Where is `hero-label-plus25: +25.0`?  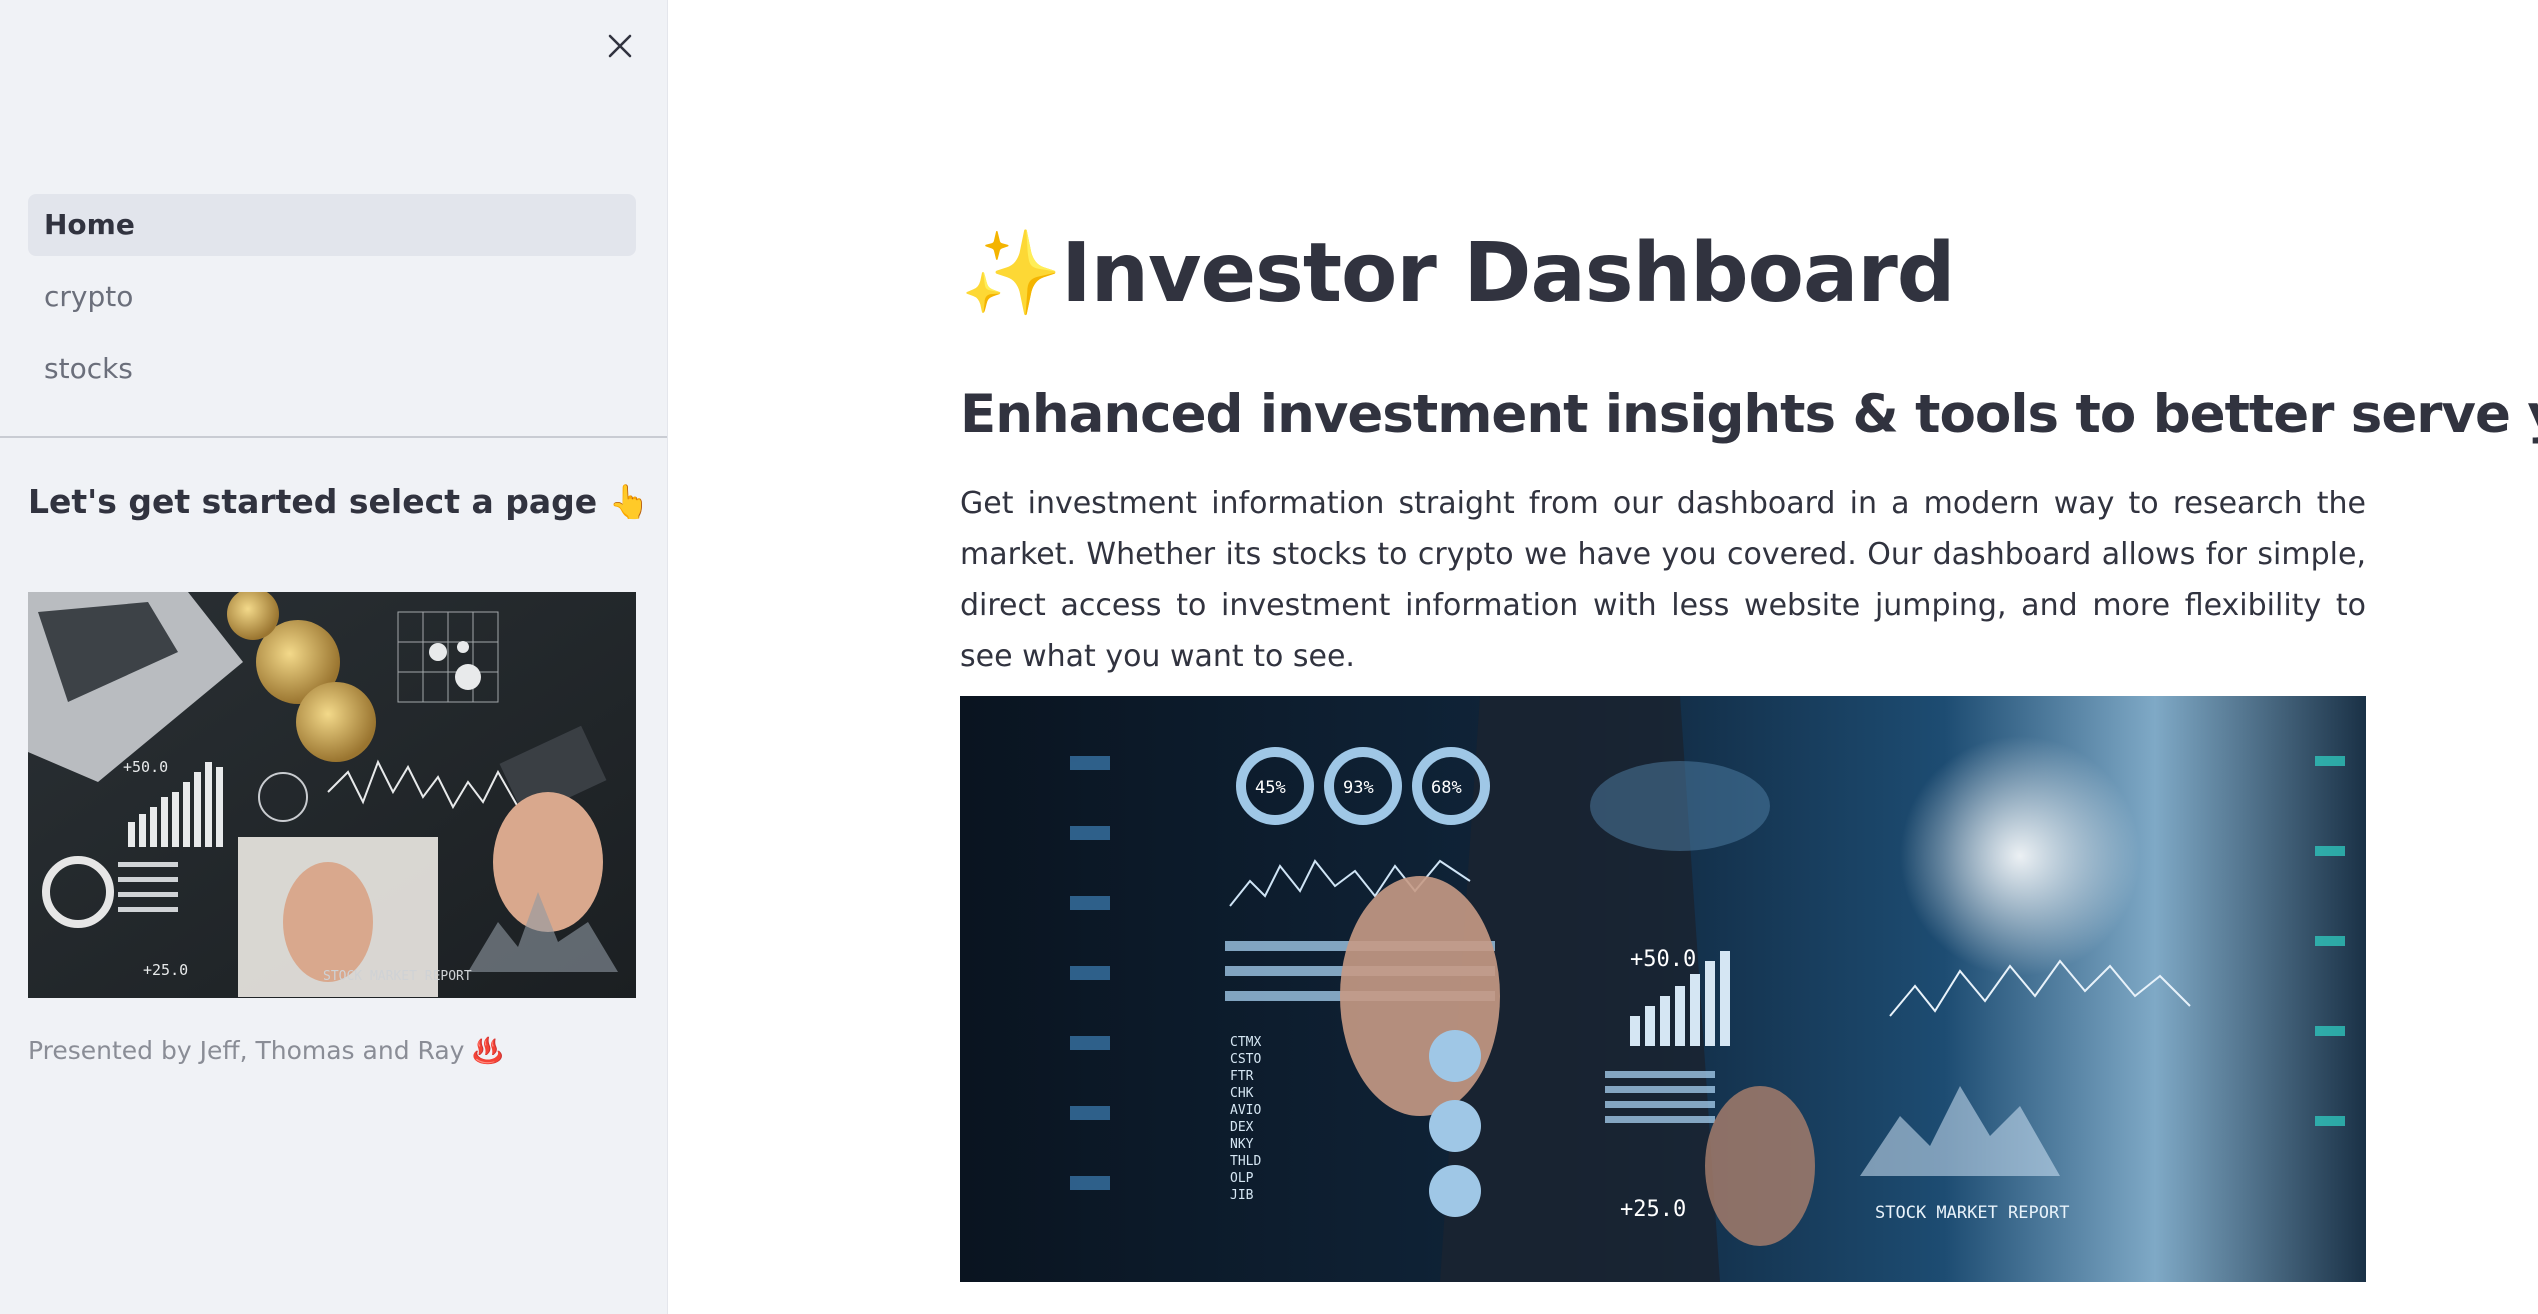
hero-label-plus25: +25.0 is located at coordinates (1653, 1209).